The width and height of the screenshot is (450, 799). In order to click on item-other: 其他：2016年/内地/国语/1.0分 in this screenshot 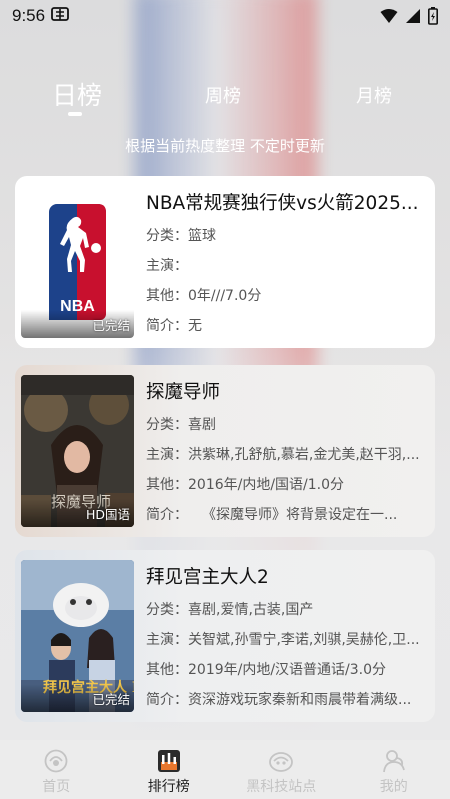, I will do `click(287, 485)`.